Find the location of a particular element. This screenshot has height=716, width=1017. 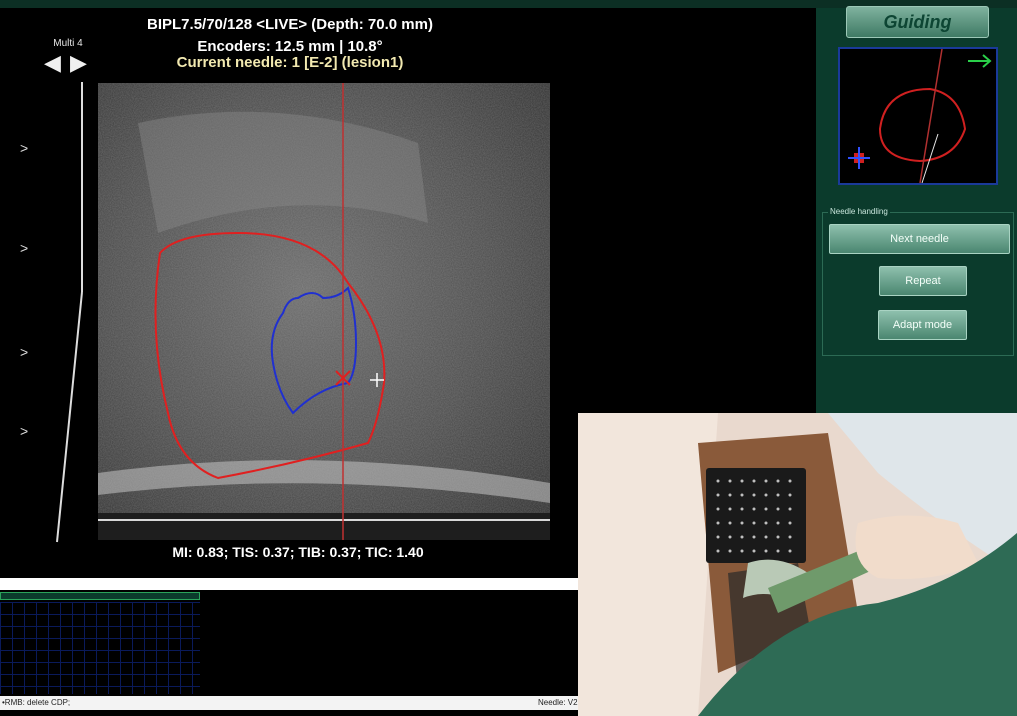

probe-info: BIPL7.5/70/128 <LIVE> (Depth: 70.0 mm) is located at coordinates (290, 24).